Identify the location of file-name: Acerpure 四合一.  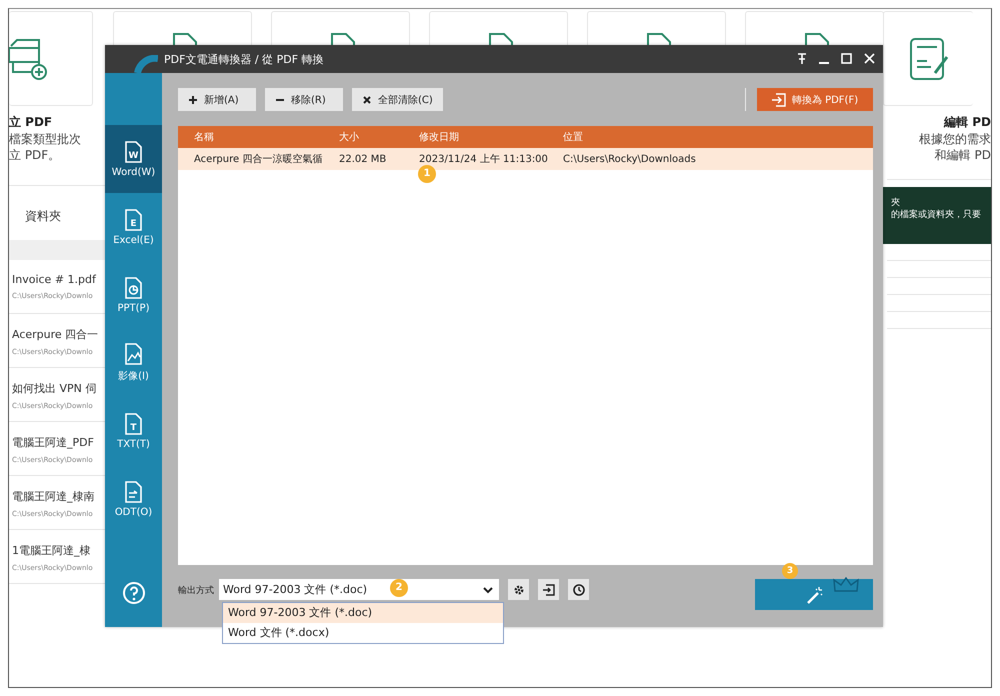
(55, 334).